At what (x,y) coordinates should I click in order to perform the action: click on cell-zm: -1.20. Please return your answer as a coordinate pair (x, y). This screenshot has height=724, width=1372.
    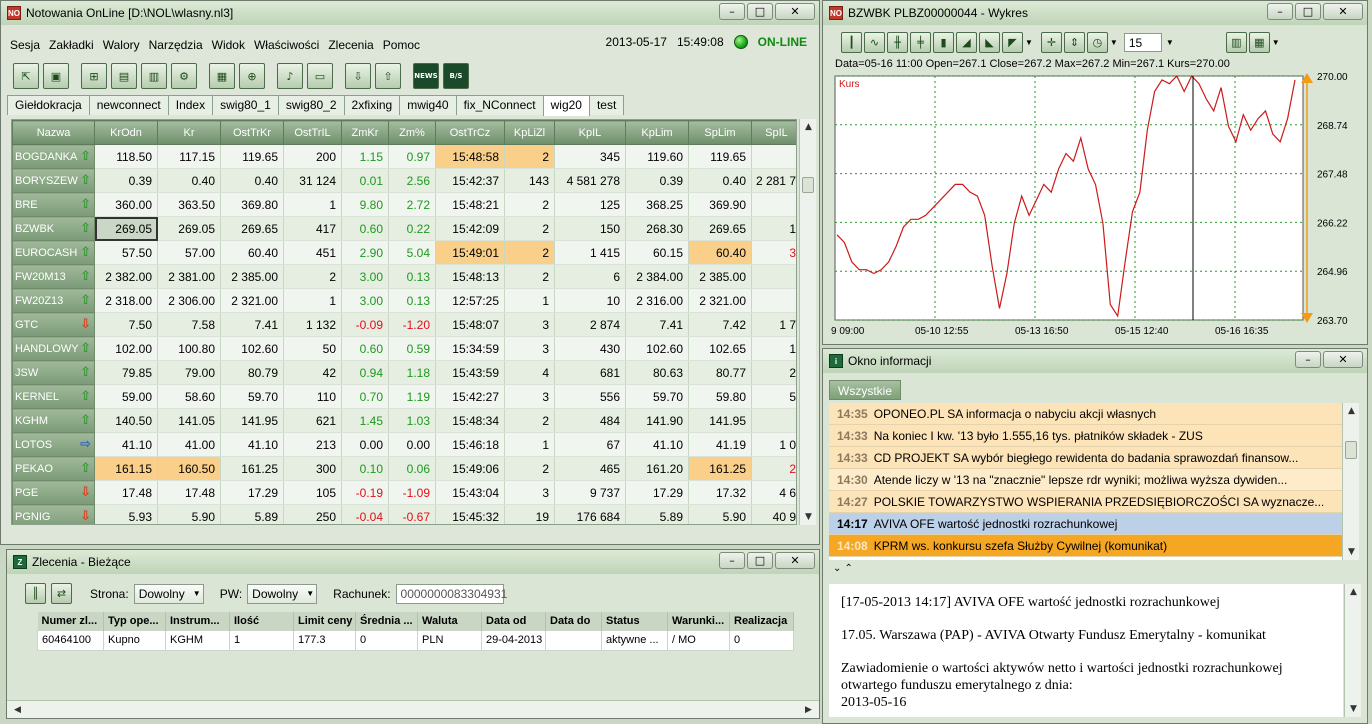
    Looking at the image, I should click on (412, 324).